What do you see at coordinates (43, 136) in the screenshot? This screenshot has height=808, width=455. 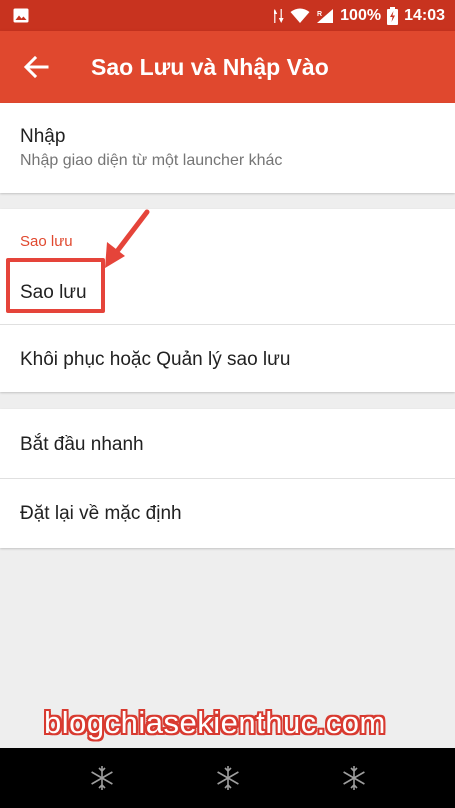 I see `import-title: Nhập` at bounding box center [43, 136].